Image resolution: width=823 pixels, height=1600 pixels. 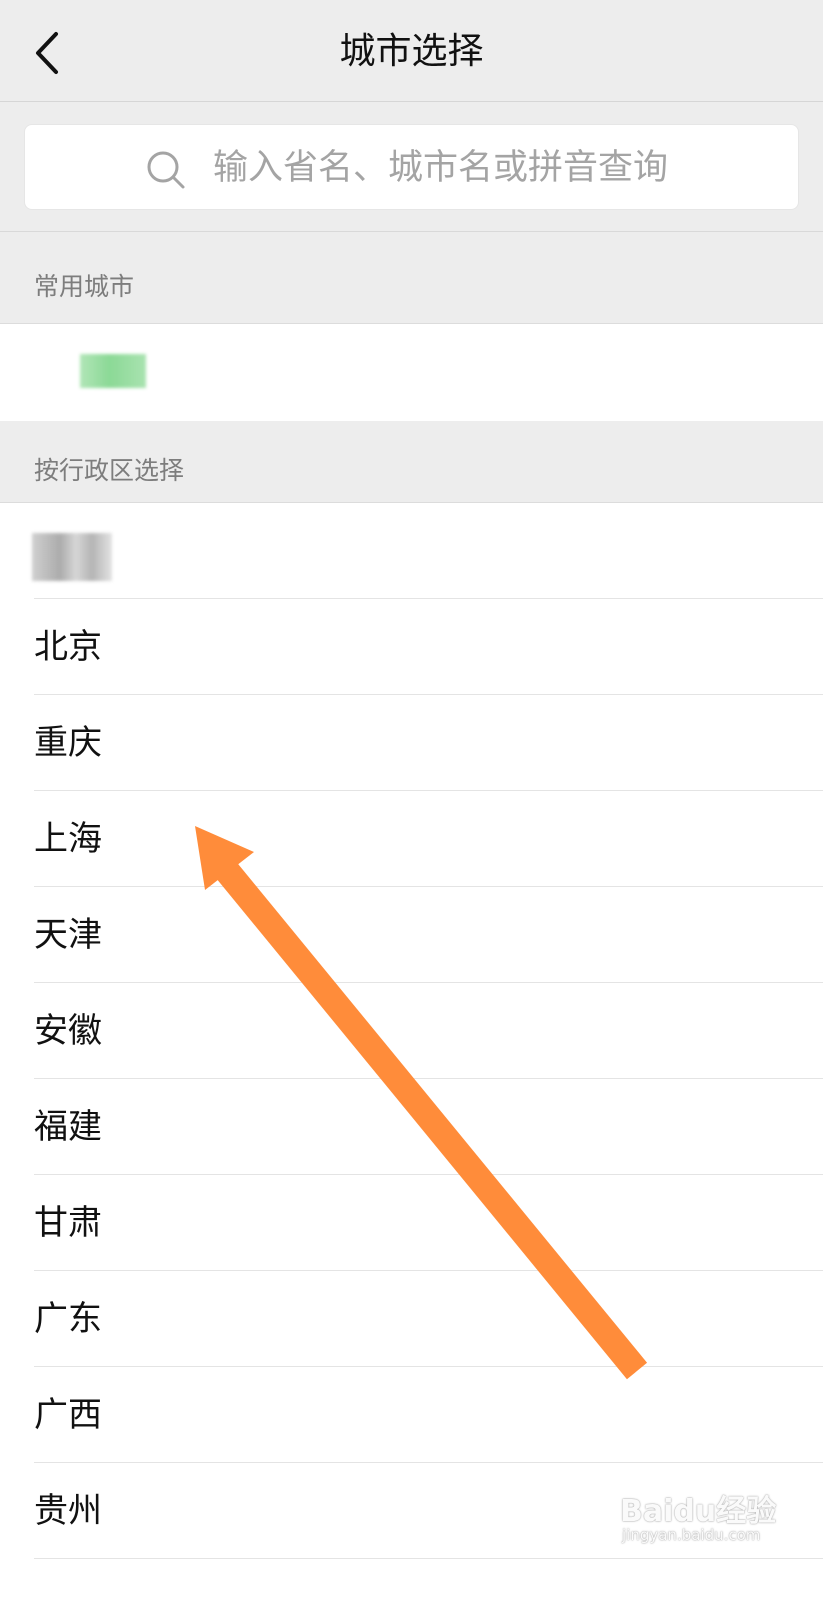 I want to click on navigation-bar: 城市选择, so click(x=411, y=51).